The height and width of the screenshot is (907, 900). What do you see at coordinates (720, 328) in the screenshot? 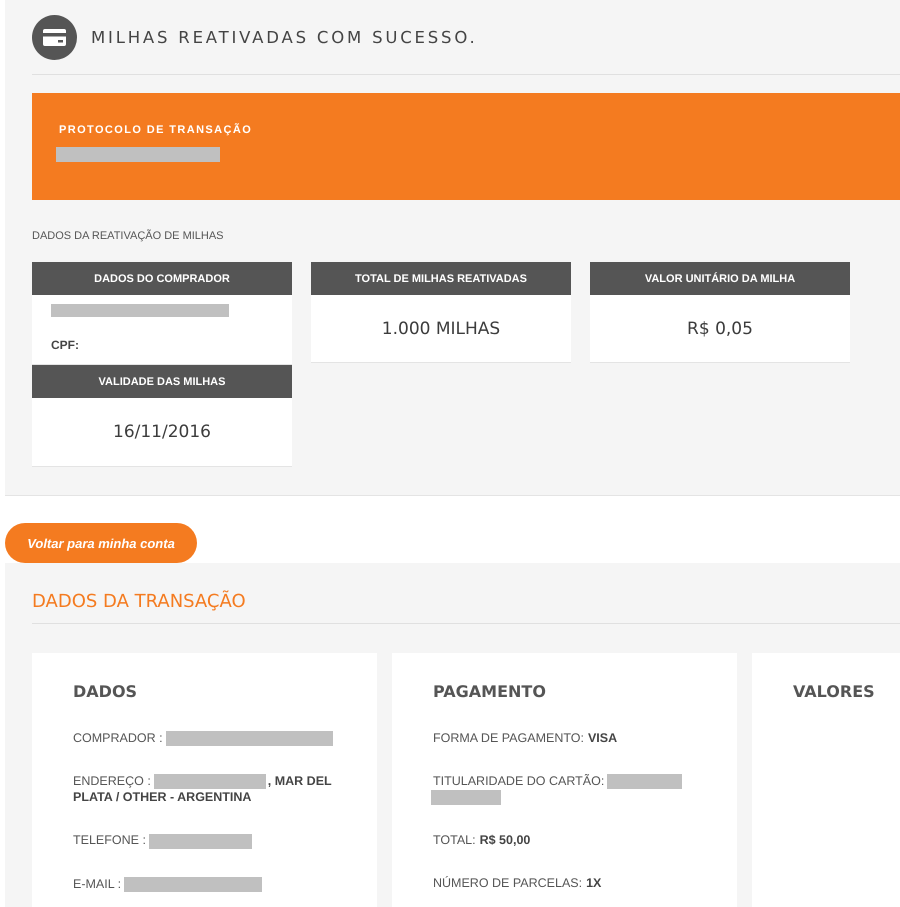
I see `card-value: R$ 0,05` at bounding box center [720, 328].